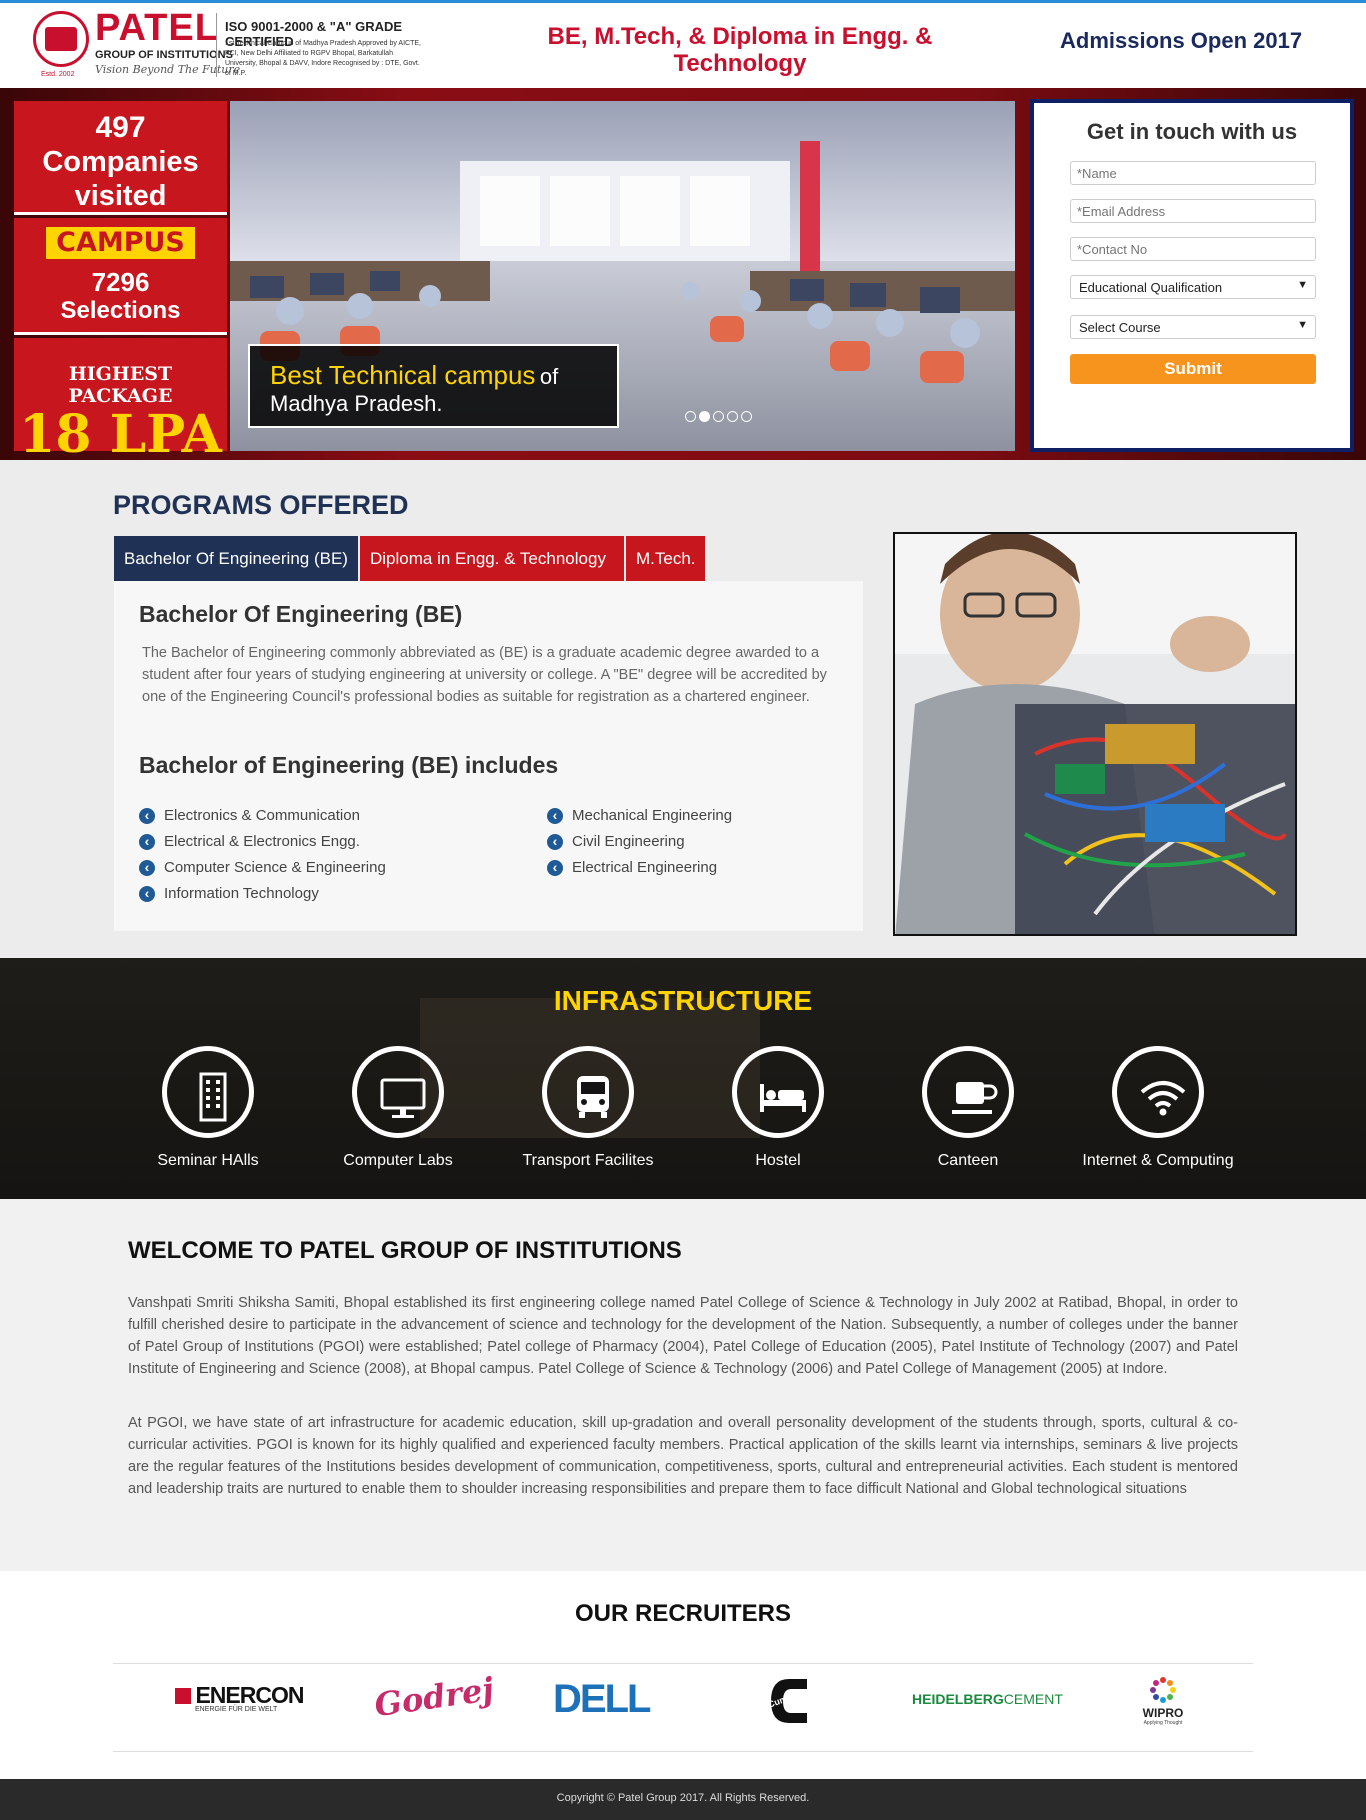 The image size is (1366, 1820). What do you see at coordinates (216, 45) in the screenshot?
I see `logo-divider` at bounding box center [216, 45].